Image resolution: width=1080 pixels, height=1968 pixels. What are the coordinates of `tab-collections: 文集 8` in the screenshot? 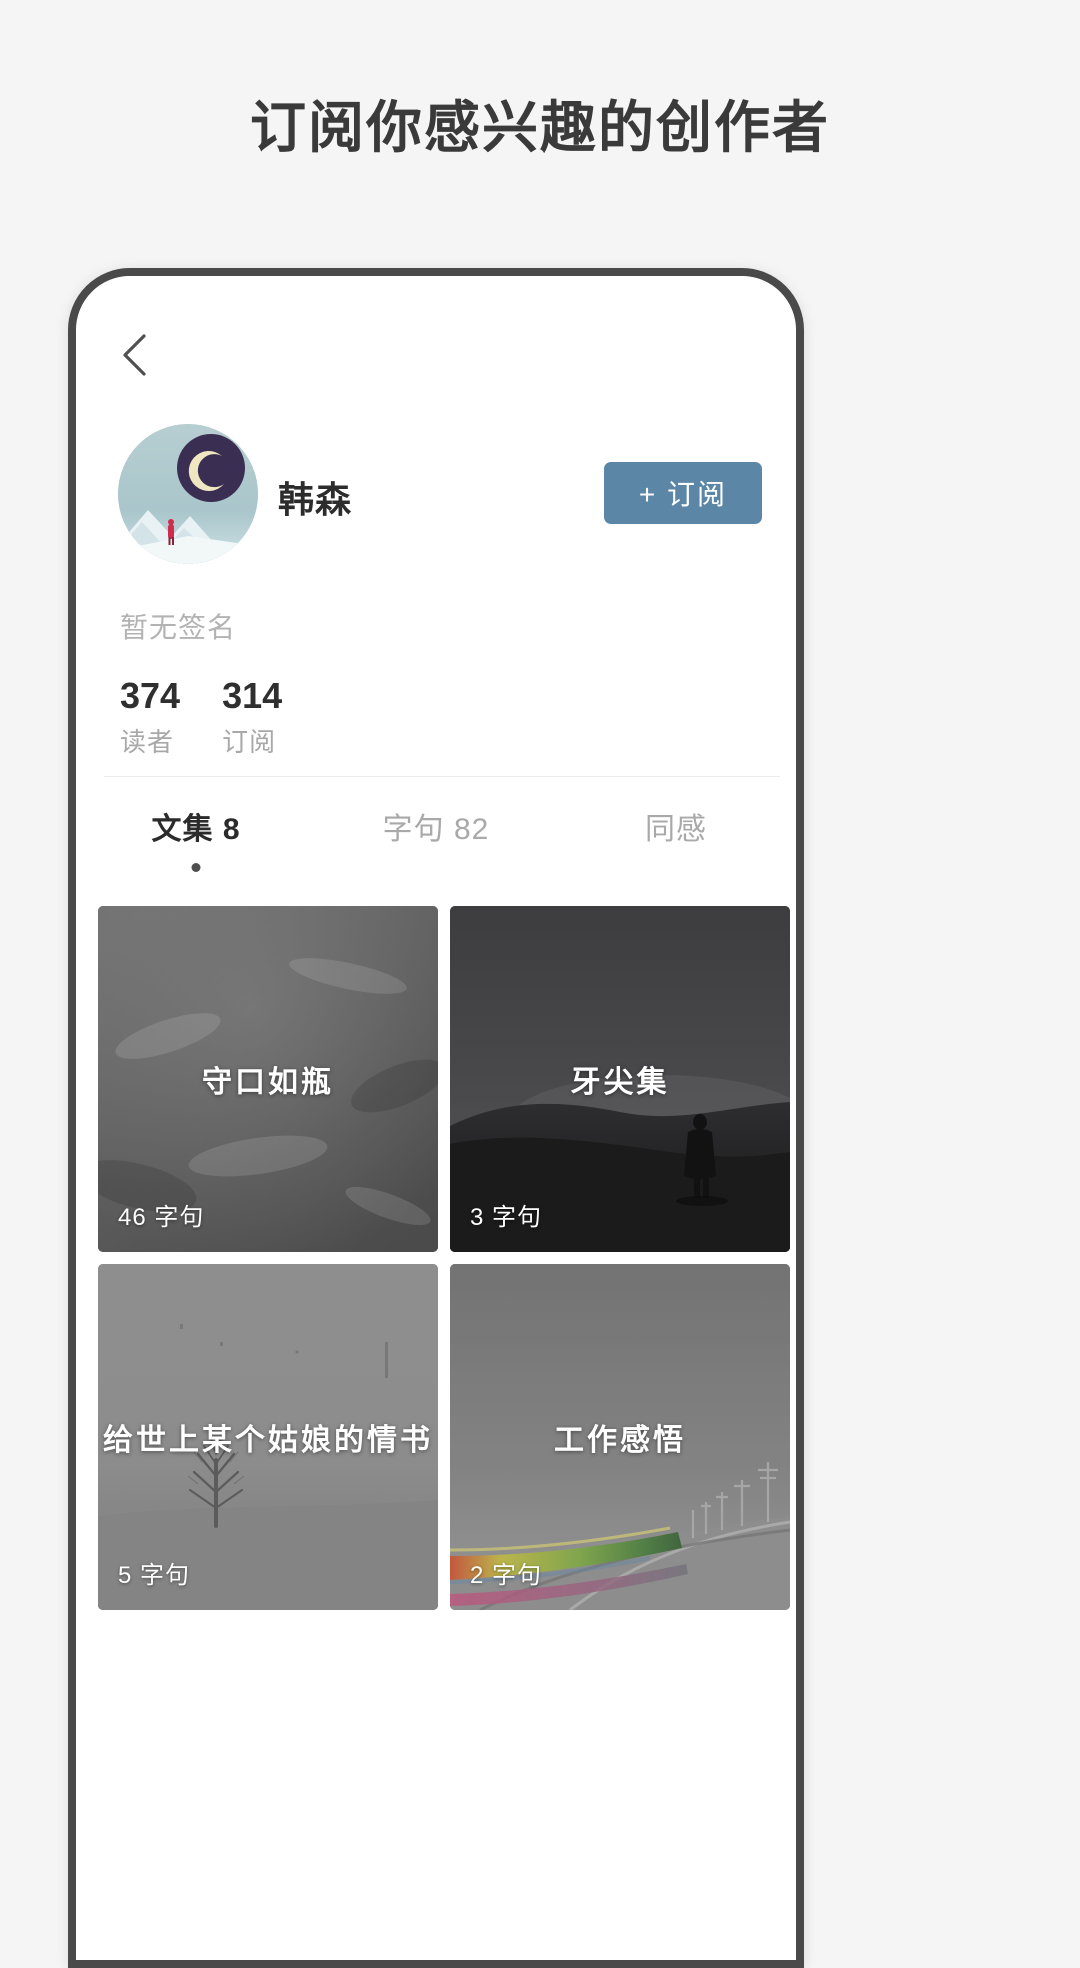 It's located at (196, 839).